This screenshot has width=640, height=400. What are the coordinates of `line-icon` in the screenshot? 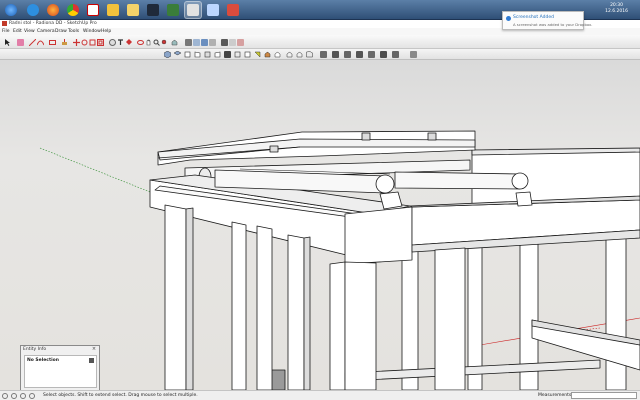 It's located at (32, 42).